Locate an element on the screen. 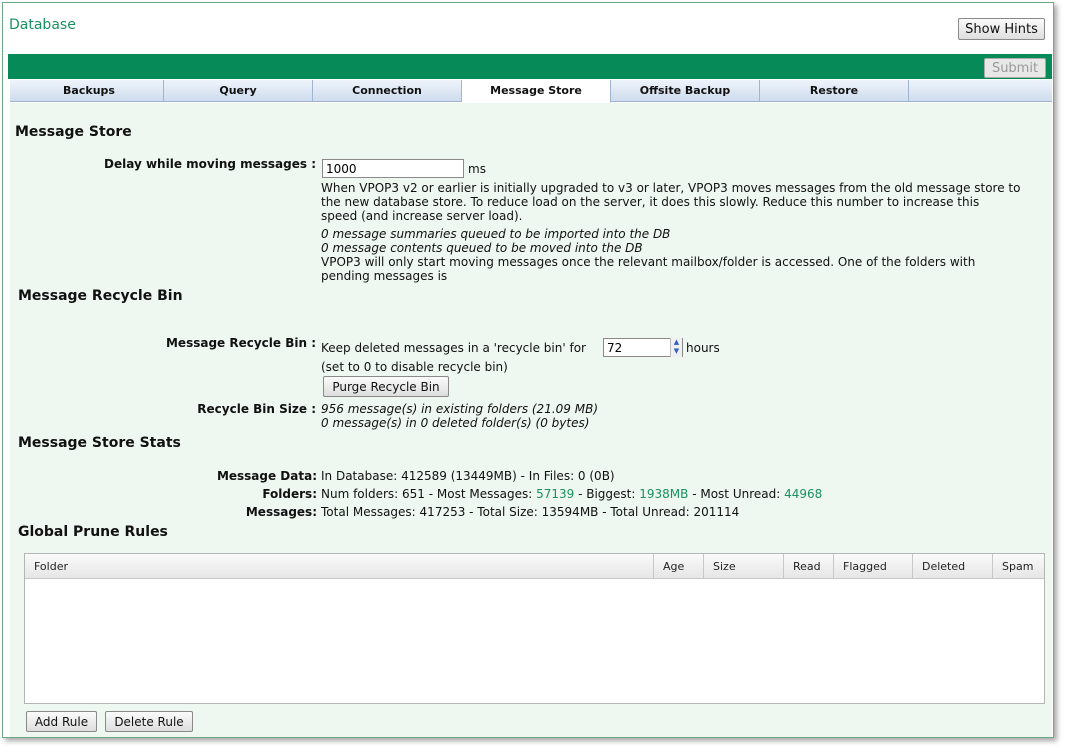  col-spam: Spam is located at coordinates (1018, 566).